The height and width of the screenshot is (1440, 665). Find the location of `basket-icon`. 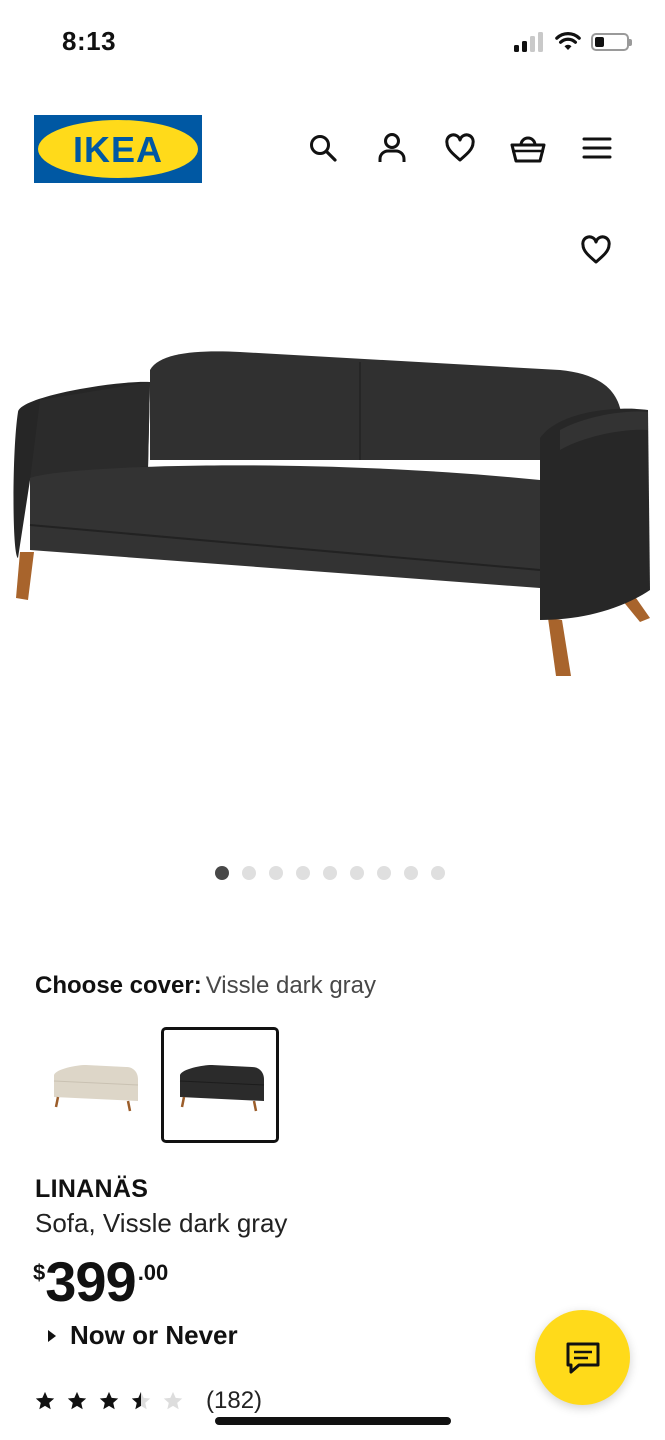

basket-icon is located at coordinates (528, 148).